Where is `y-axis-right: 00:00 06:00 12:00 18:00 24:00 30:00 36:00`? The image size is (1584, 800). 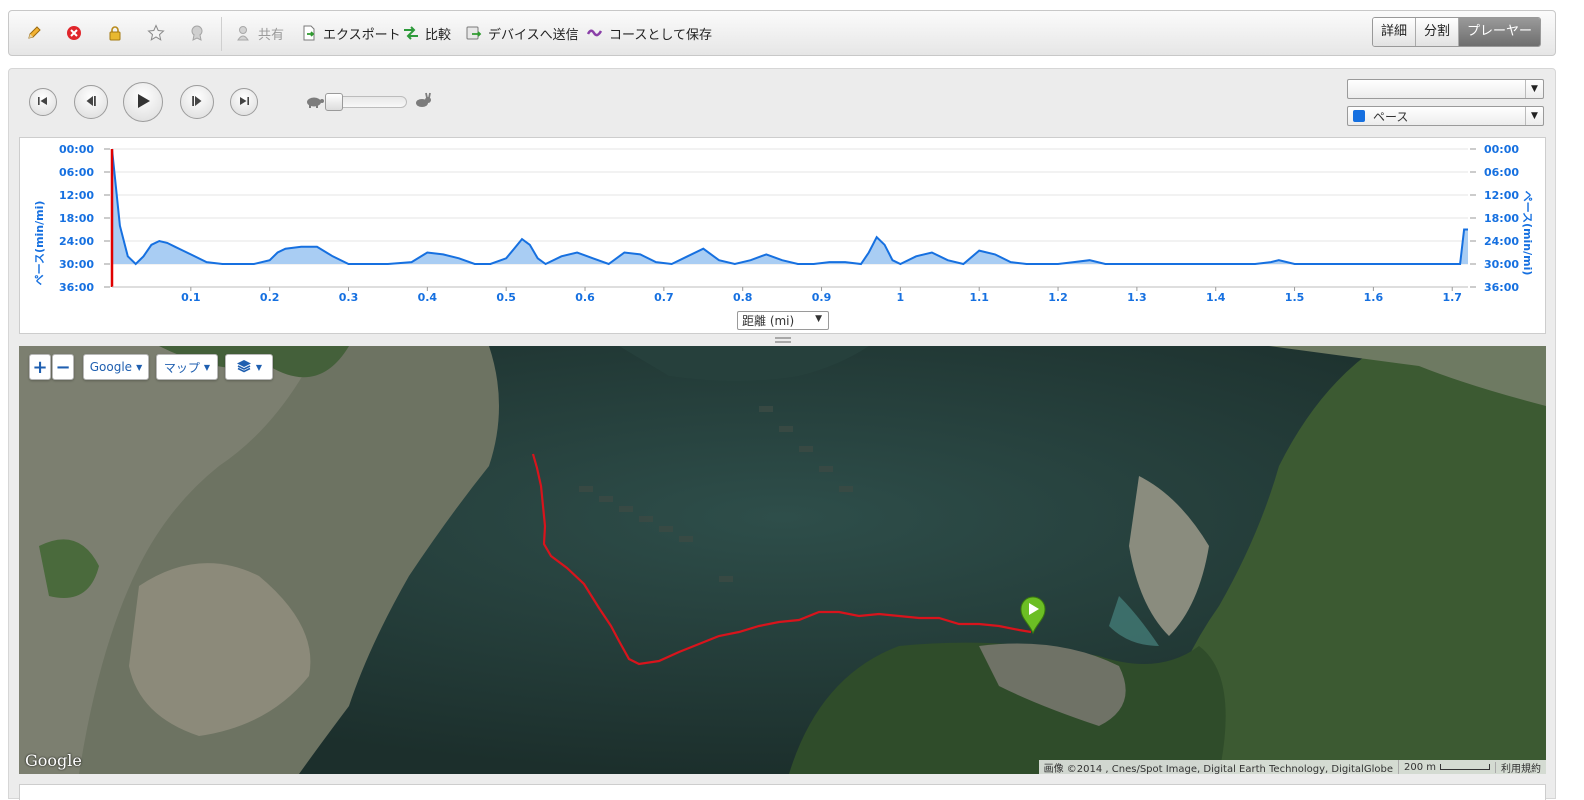
y-axis-right: 00:00 06:00 12:00 18:00 24:00 30:00 36:00 is located at coordinates (1494, 218).